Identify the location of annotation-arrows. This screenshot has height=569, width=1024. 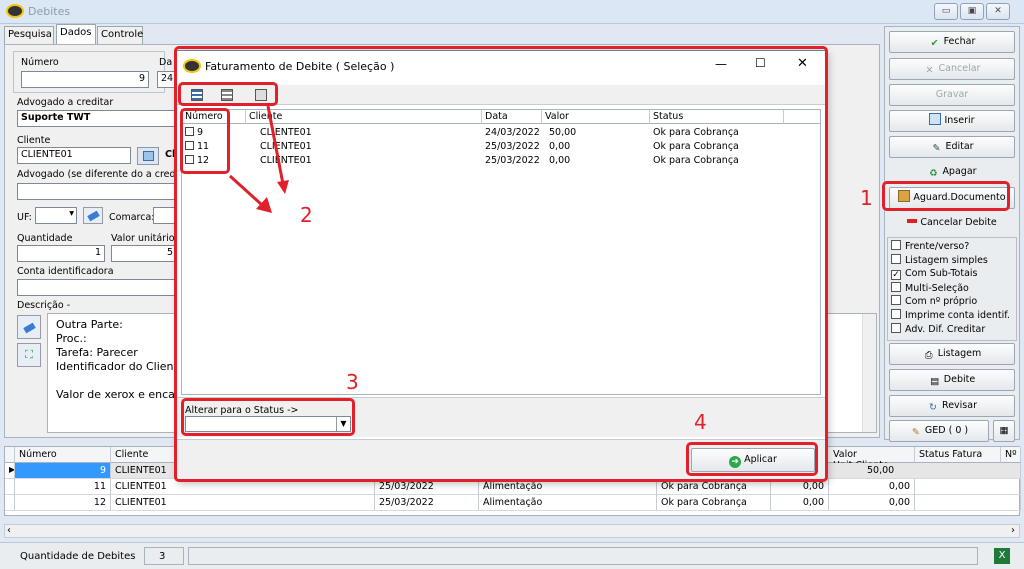
(258, 159).